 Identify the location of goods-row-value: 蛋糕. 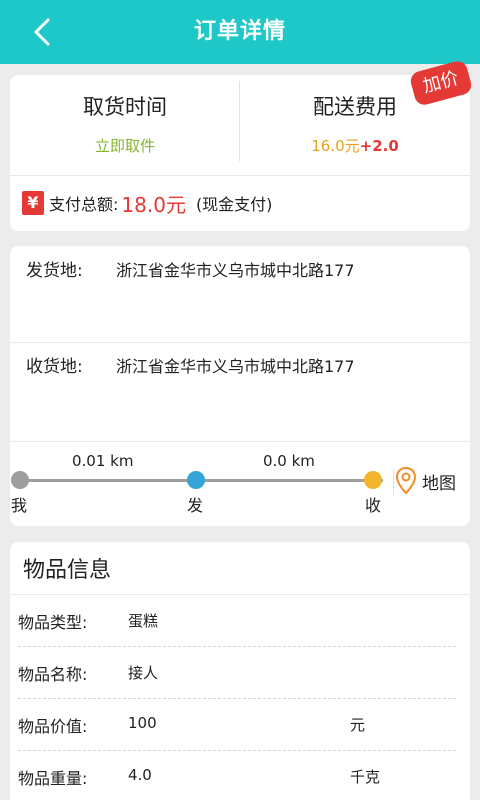
(143, 621).